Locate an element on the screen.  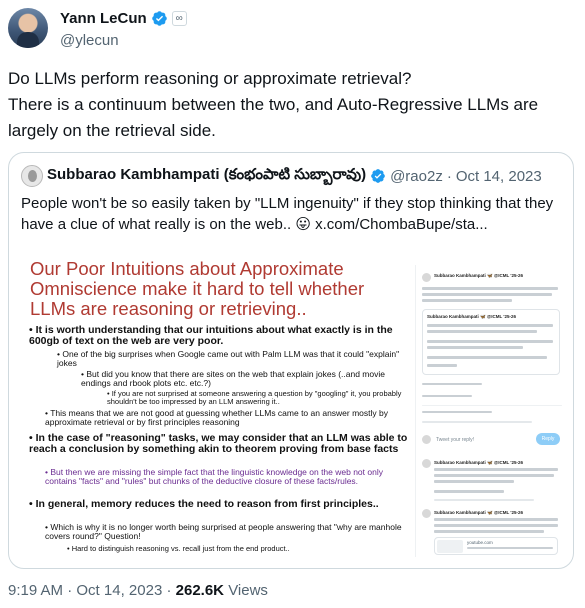
tweet-date: Oct 14, 2023 is located at coordinates (119, 590).